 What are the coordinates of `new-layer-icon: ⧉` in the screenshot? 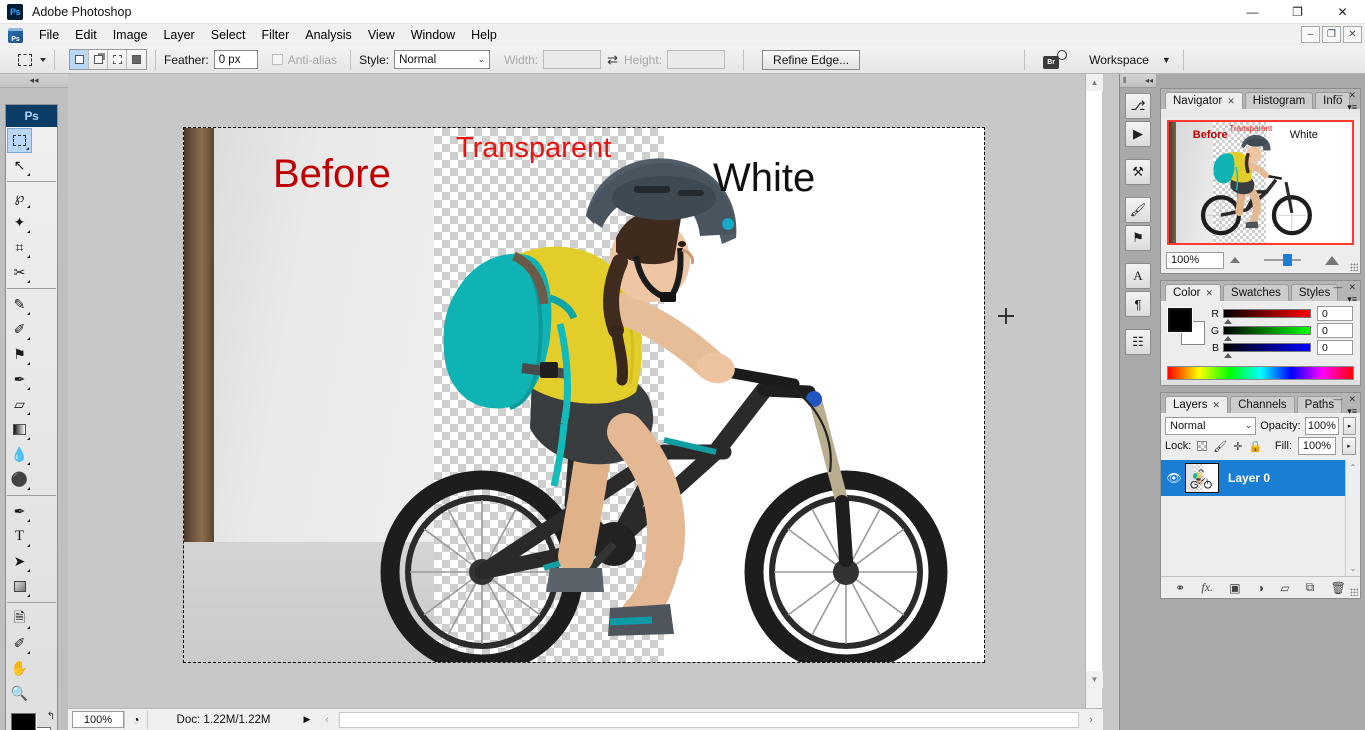 It's located at (1310, 587).